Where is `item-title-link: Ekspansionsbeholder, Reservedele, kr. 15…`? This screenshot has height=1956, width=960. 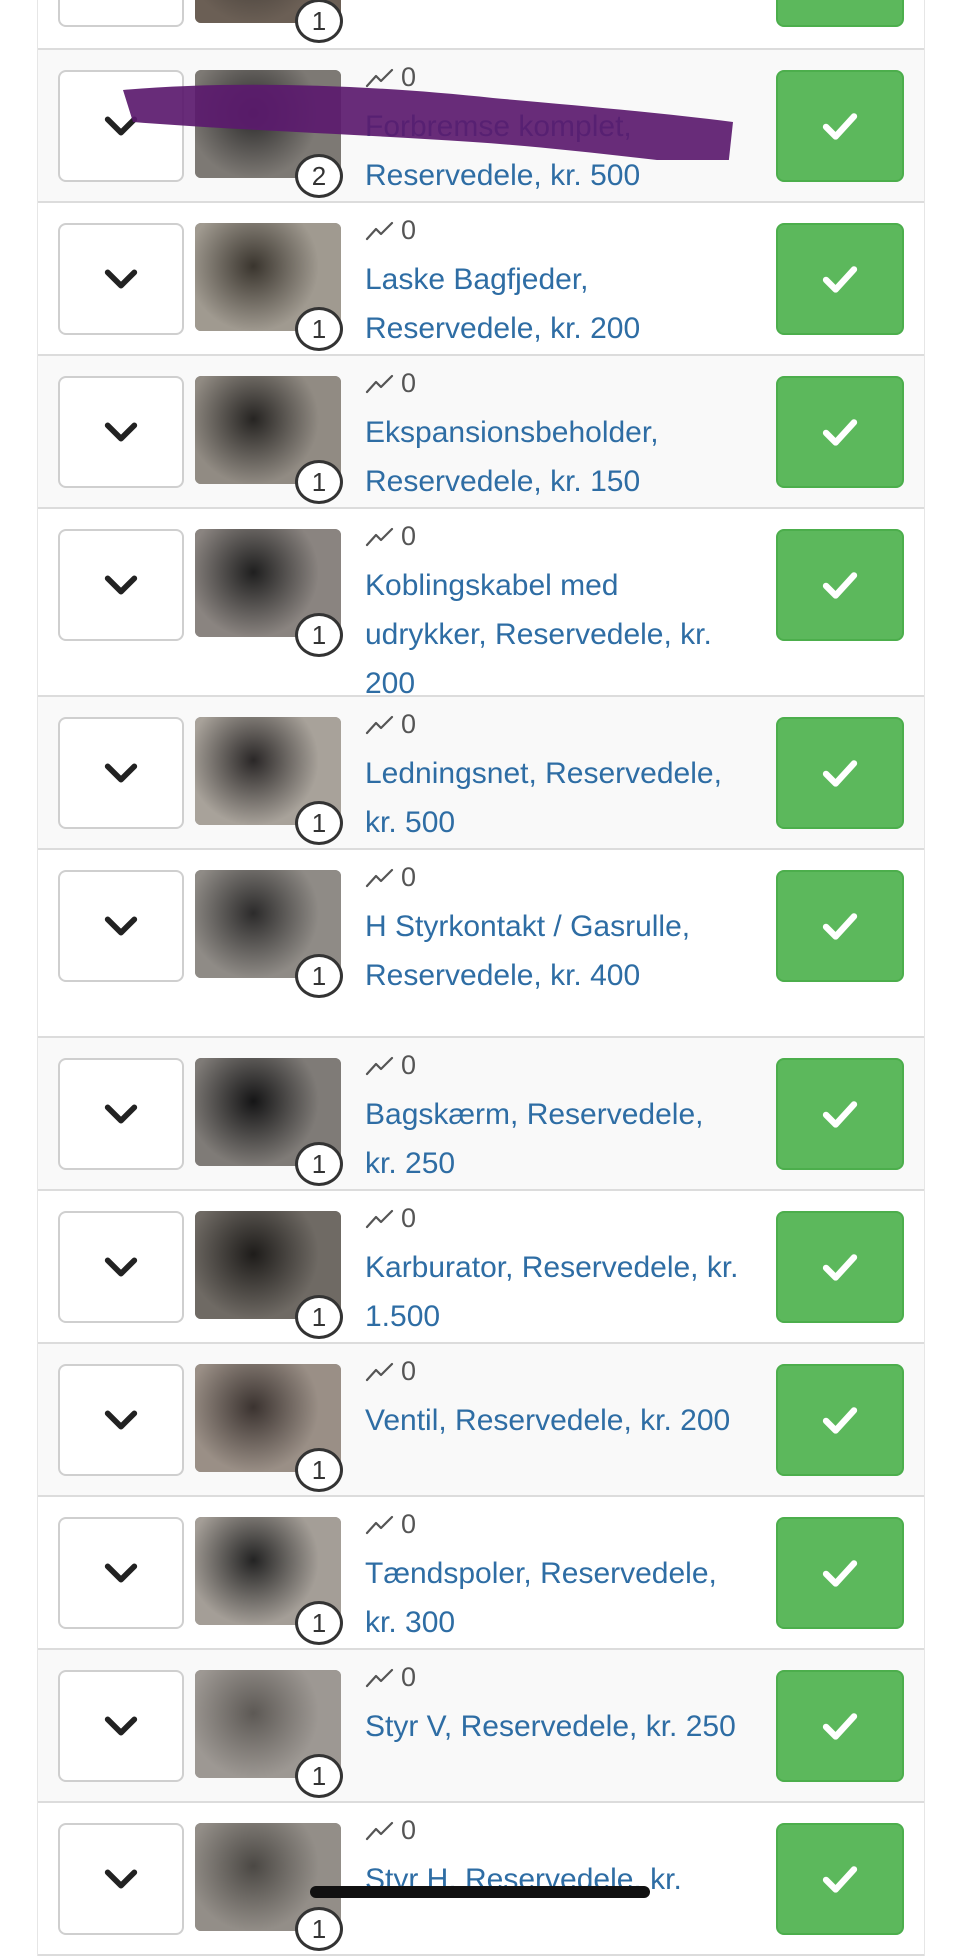 item-title-link: Ekspansionsbeholder, Reservedele, kr. 15… is located at coordinates (552, 457).